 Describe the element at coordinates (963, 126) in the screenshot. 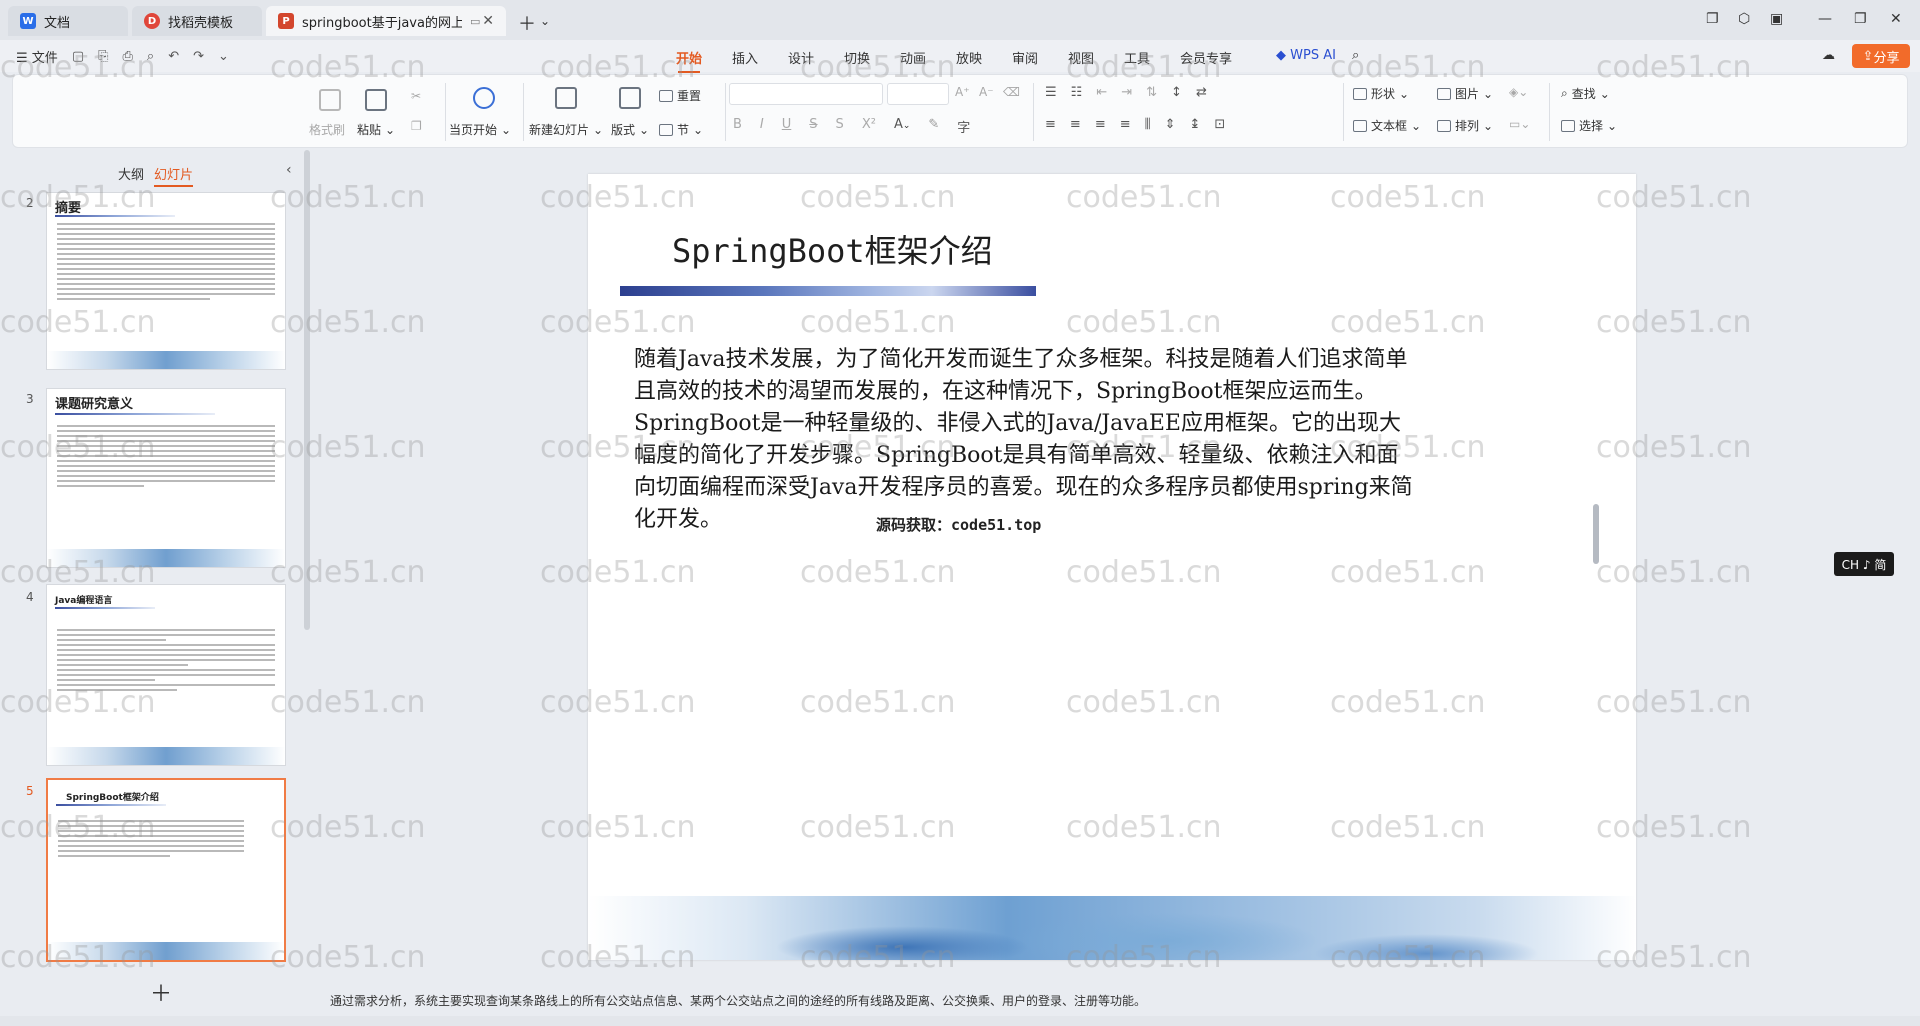

I see `char-spacing-icon: 字` at that location.